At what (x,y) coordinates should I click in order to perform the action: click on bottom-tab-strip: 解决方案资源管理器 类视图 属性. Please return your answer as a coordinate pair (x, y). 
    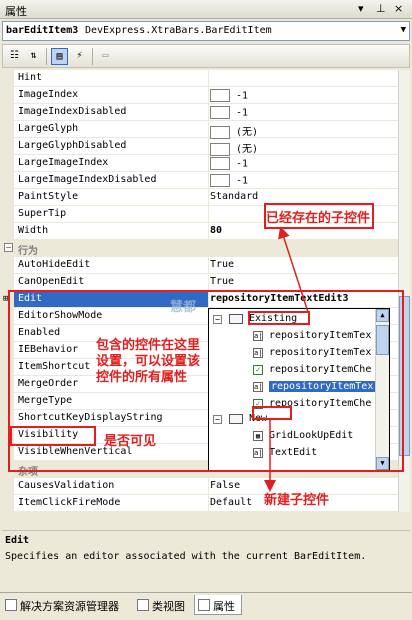
    Looking at the image, I should click on (206, 606).